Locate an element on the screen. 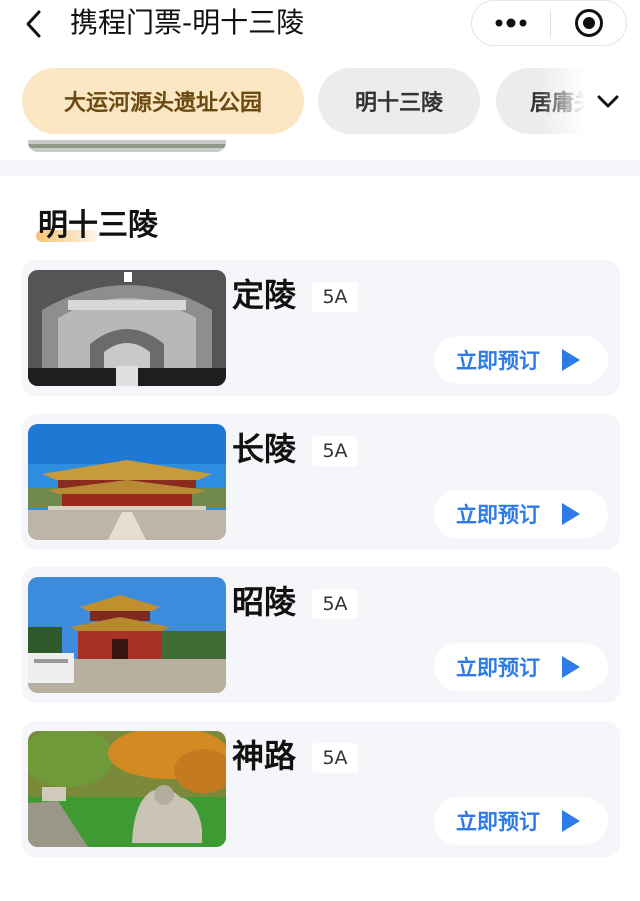 This screenshot has height=901, width=640. nav-bar: 携程门票-明十三陵 is located at coordinates (320, 25).